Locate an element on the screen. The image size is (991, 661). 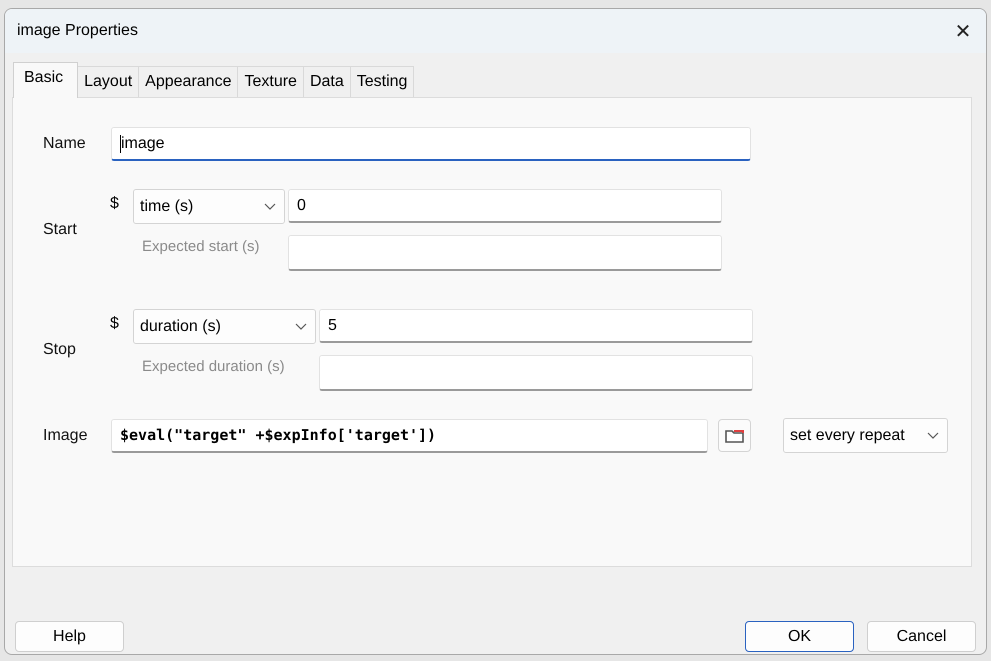
help-button: Help is located at coordinates (69, 636).